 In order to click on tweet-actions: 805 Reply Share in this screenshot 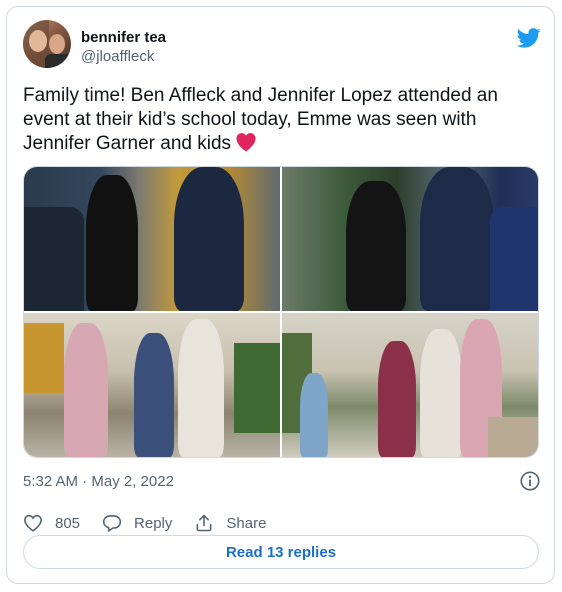, I will do `click(155, 523)`.